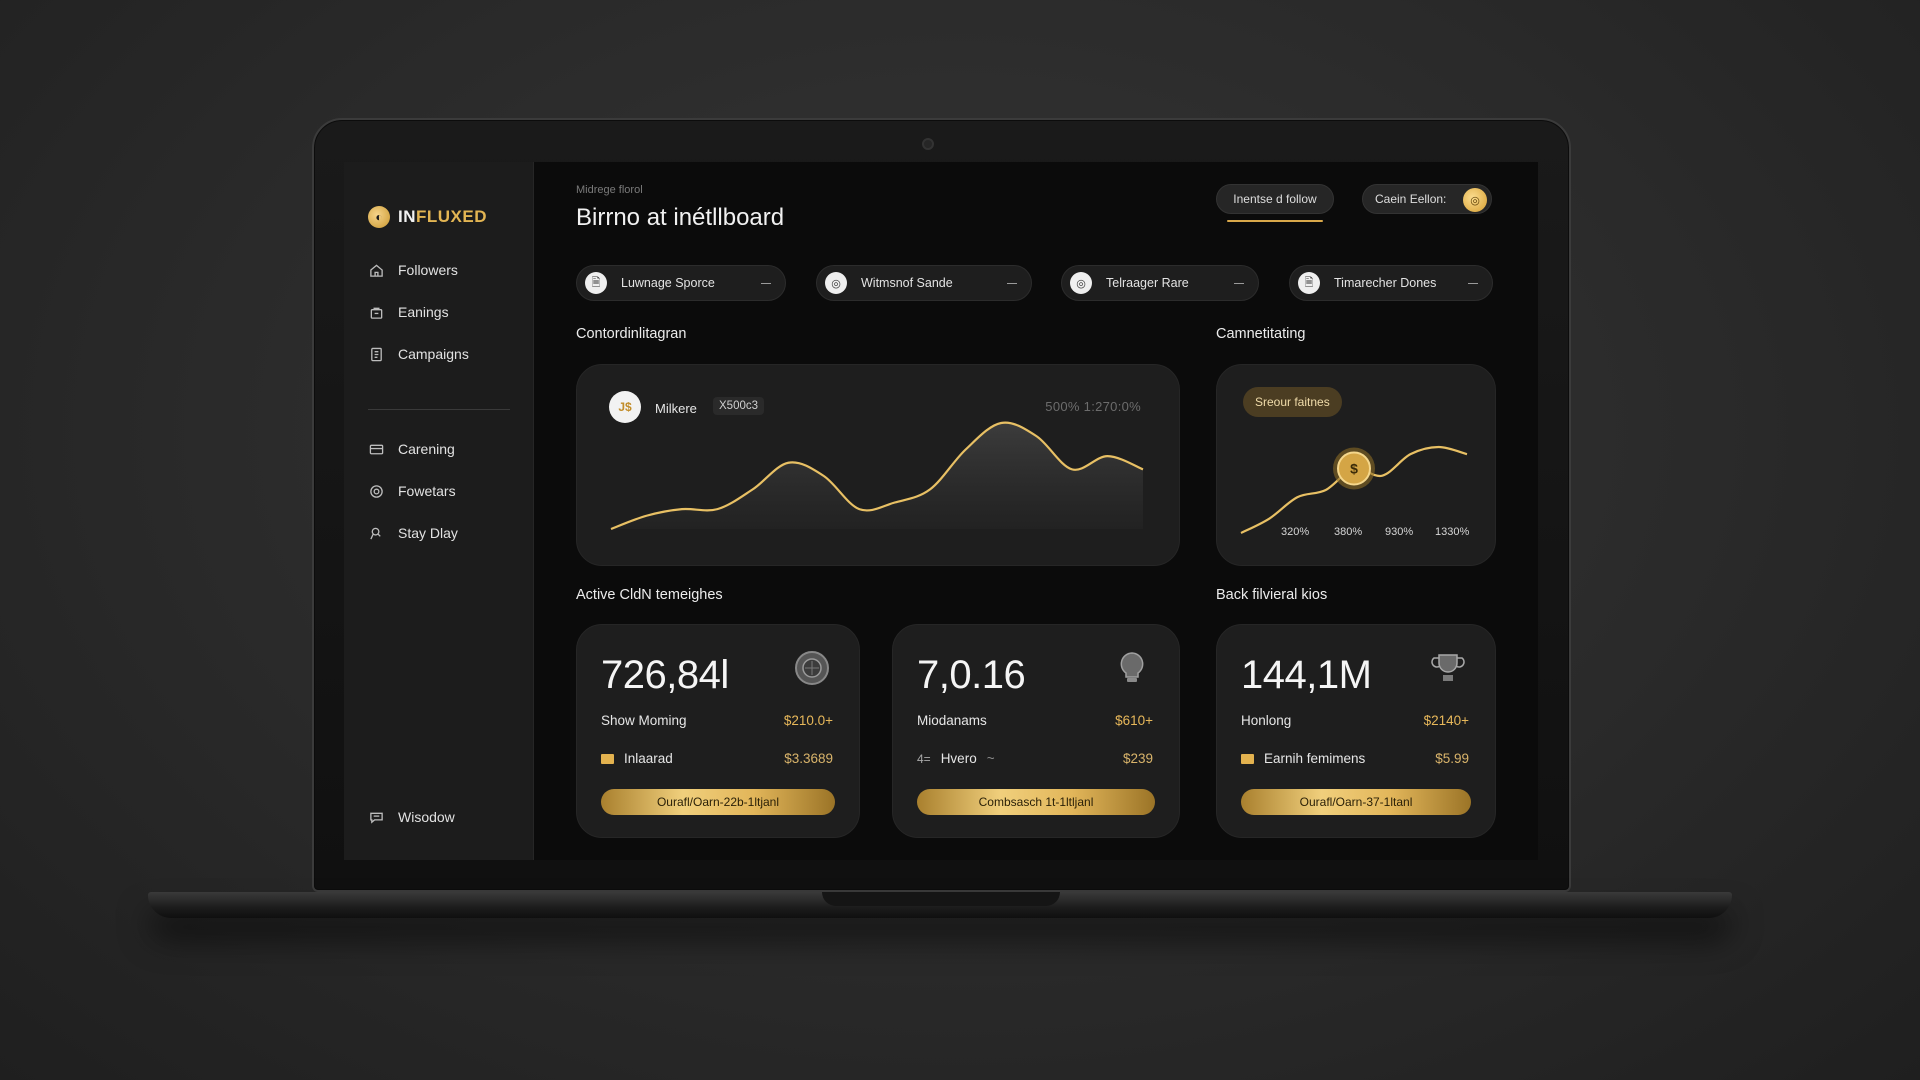 This screenshot has height=1080, width=1920. I want to click on trophy-icon, so click(1448, 668).